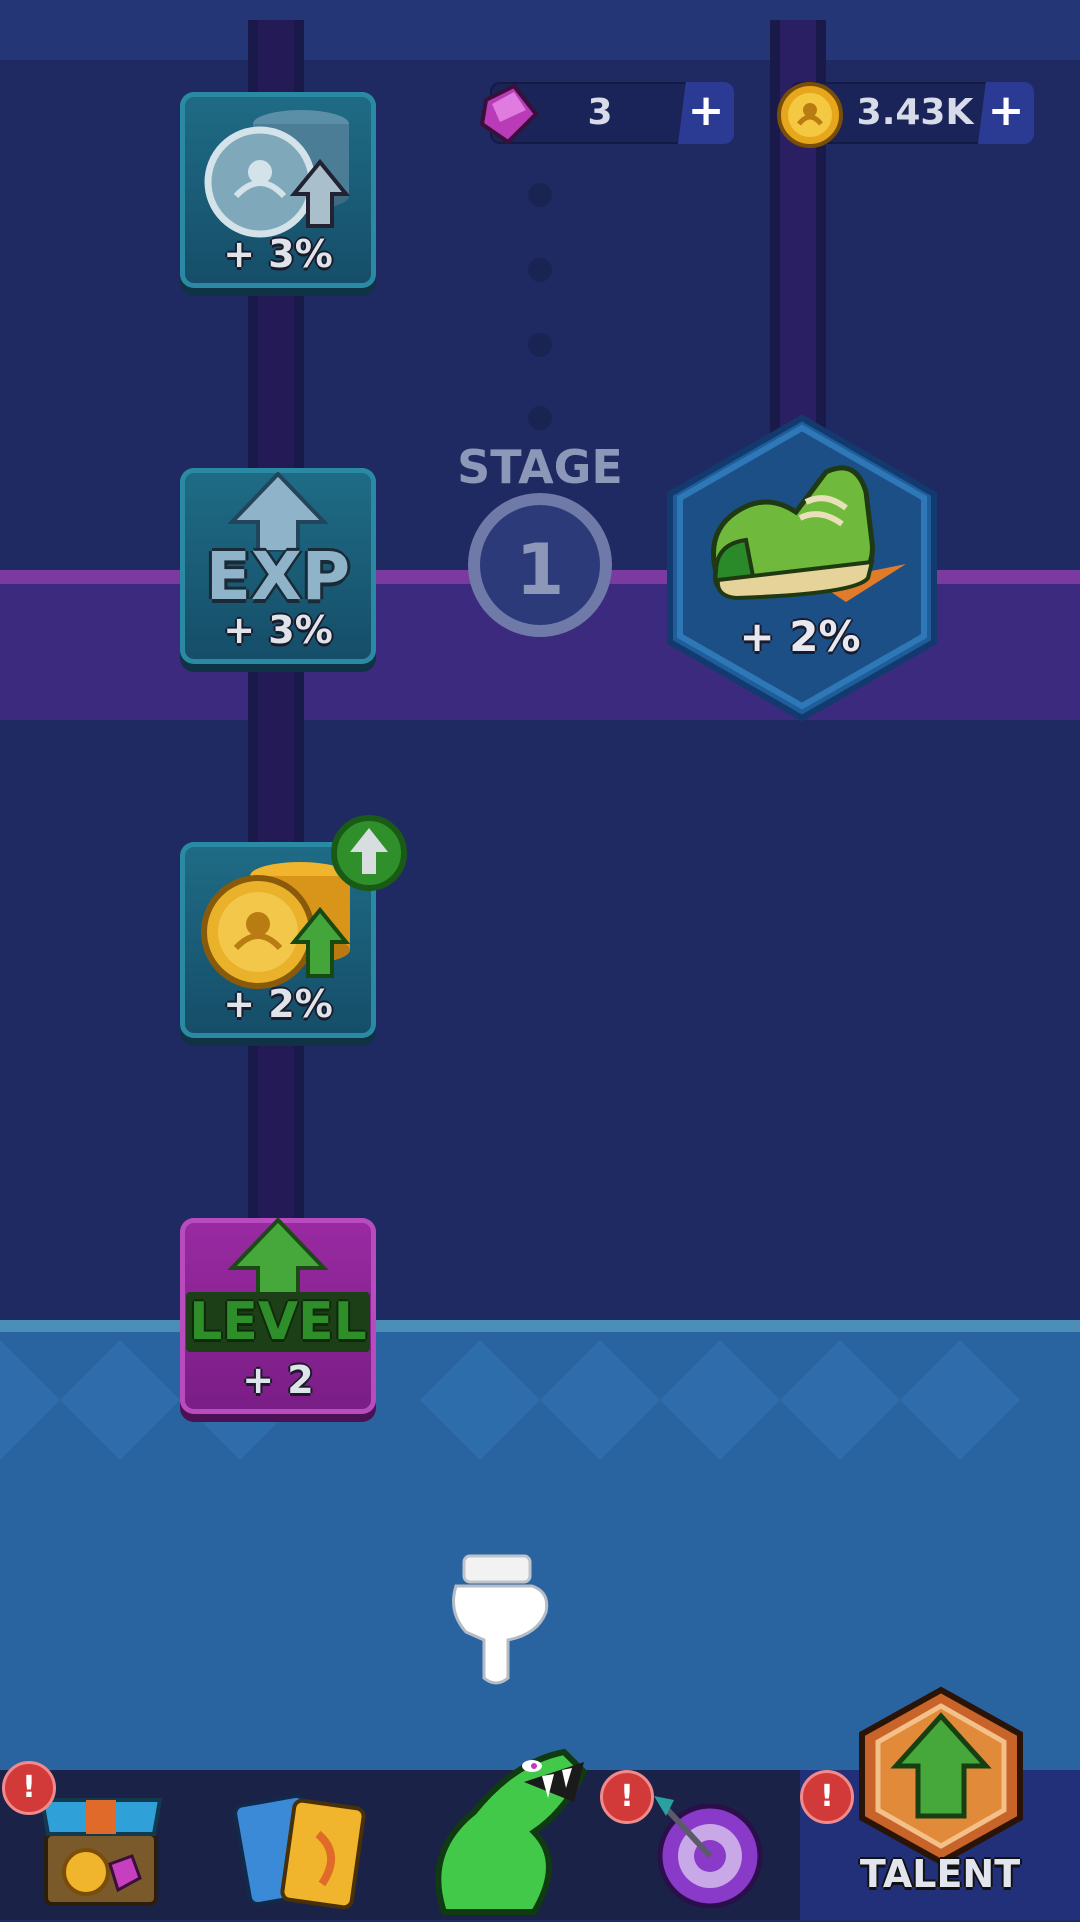 The width and height of the screenshot is (1080, 1922). Describe the element at coordinates (1006, 113) in the screenshot. I see `add-coins-button: +` at that location.